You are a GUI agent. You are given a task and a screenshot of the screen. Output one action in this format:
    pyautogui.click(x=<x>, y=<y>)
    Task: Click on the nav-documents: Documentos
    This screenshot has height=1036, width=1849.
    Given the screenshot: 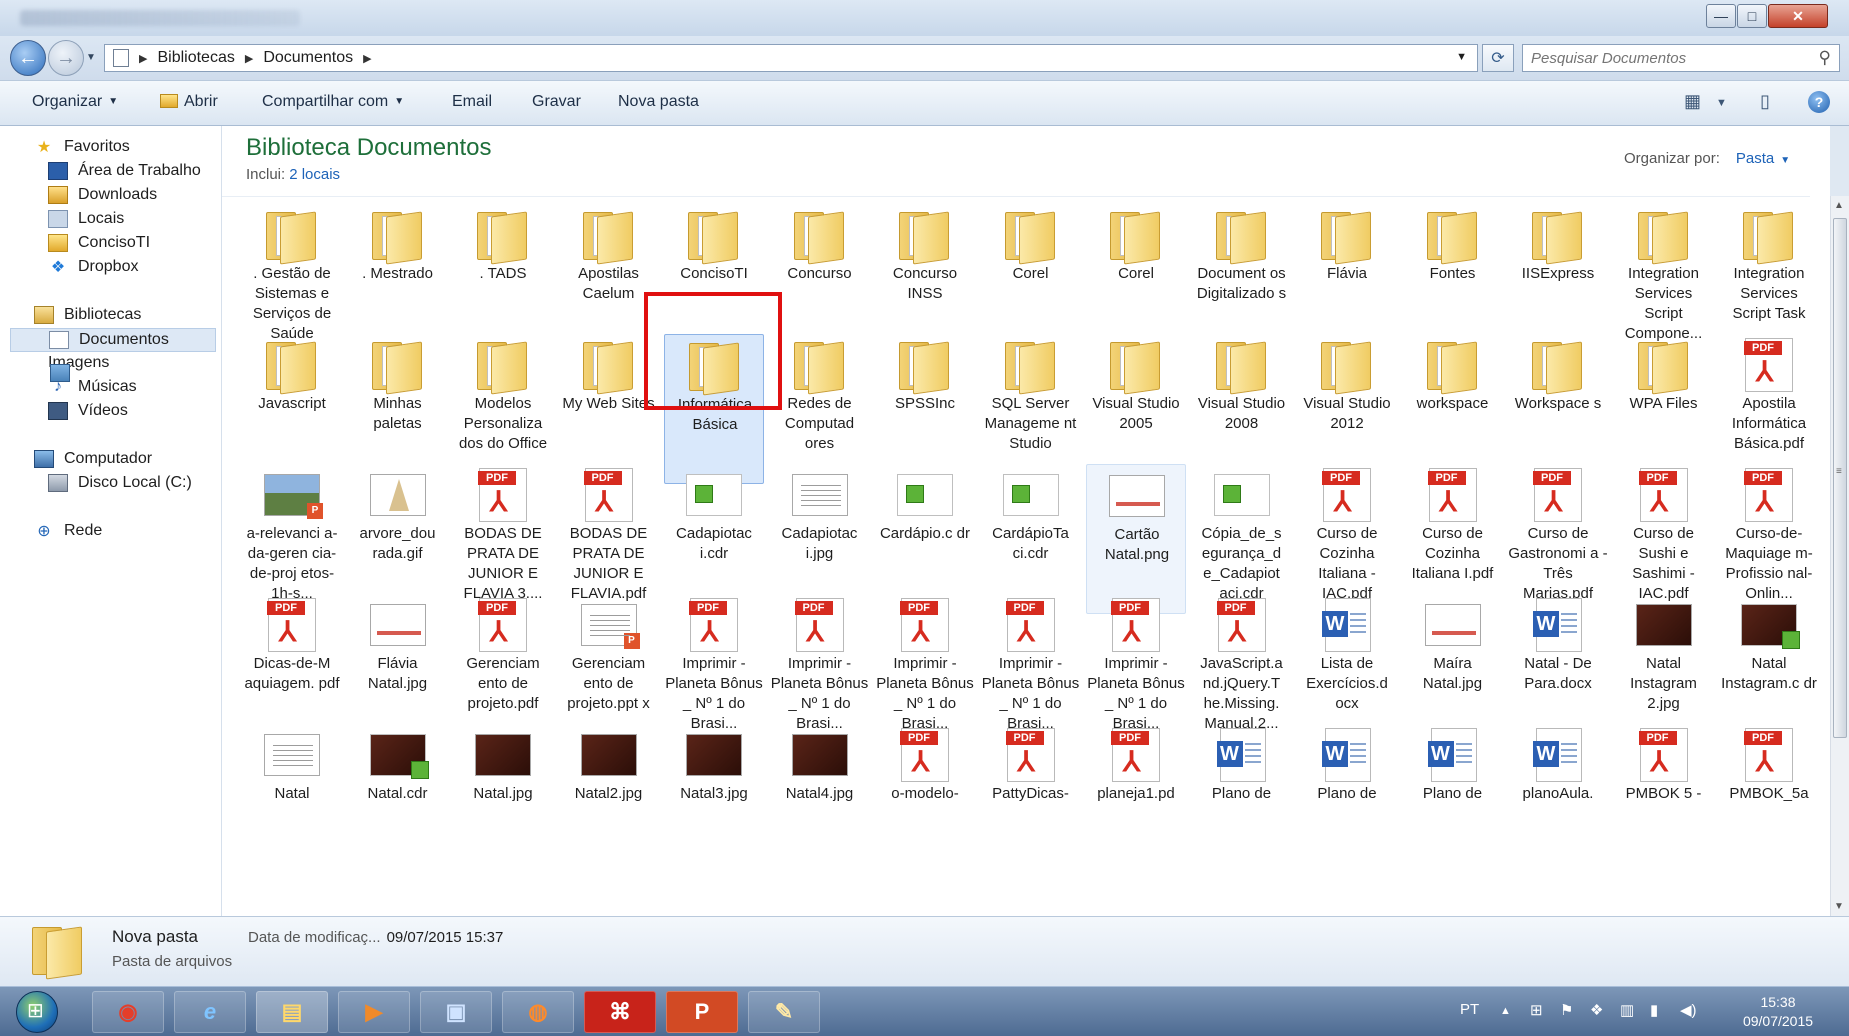 What is the action you would take?
    pyautogui.click(x=113, y=340)
    